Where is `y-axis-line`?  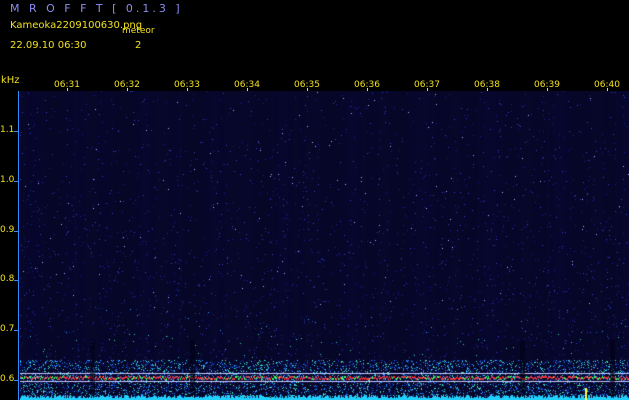
y-axis-line is located at coordinates (18, 245).